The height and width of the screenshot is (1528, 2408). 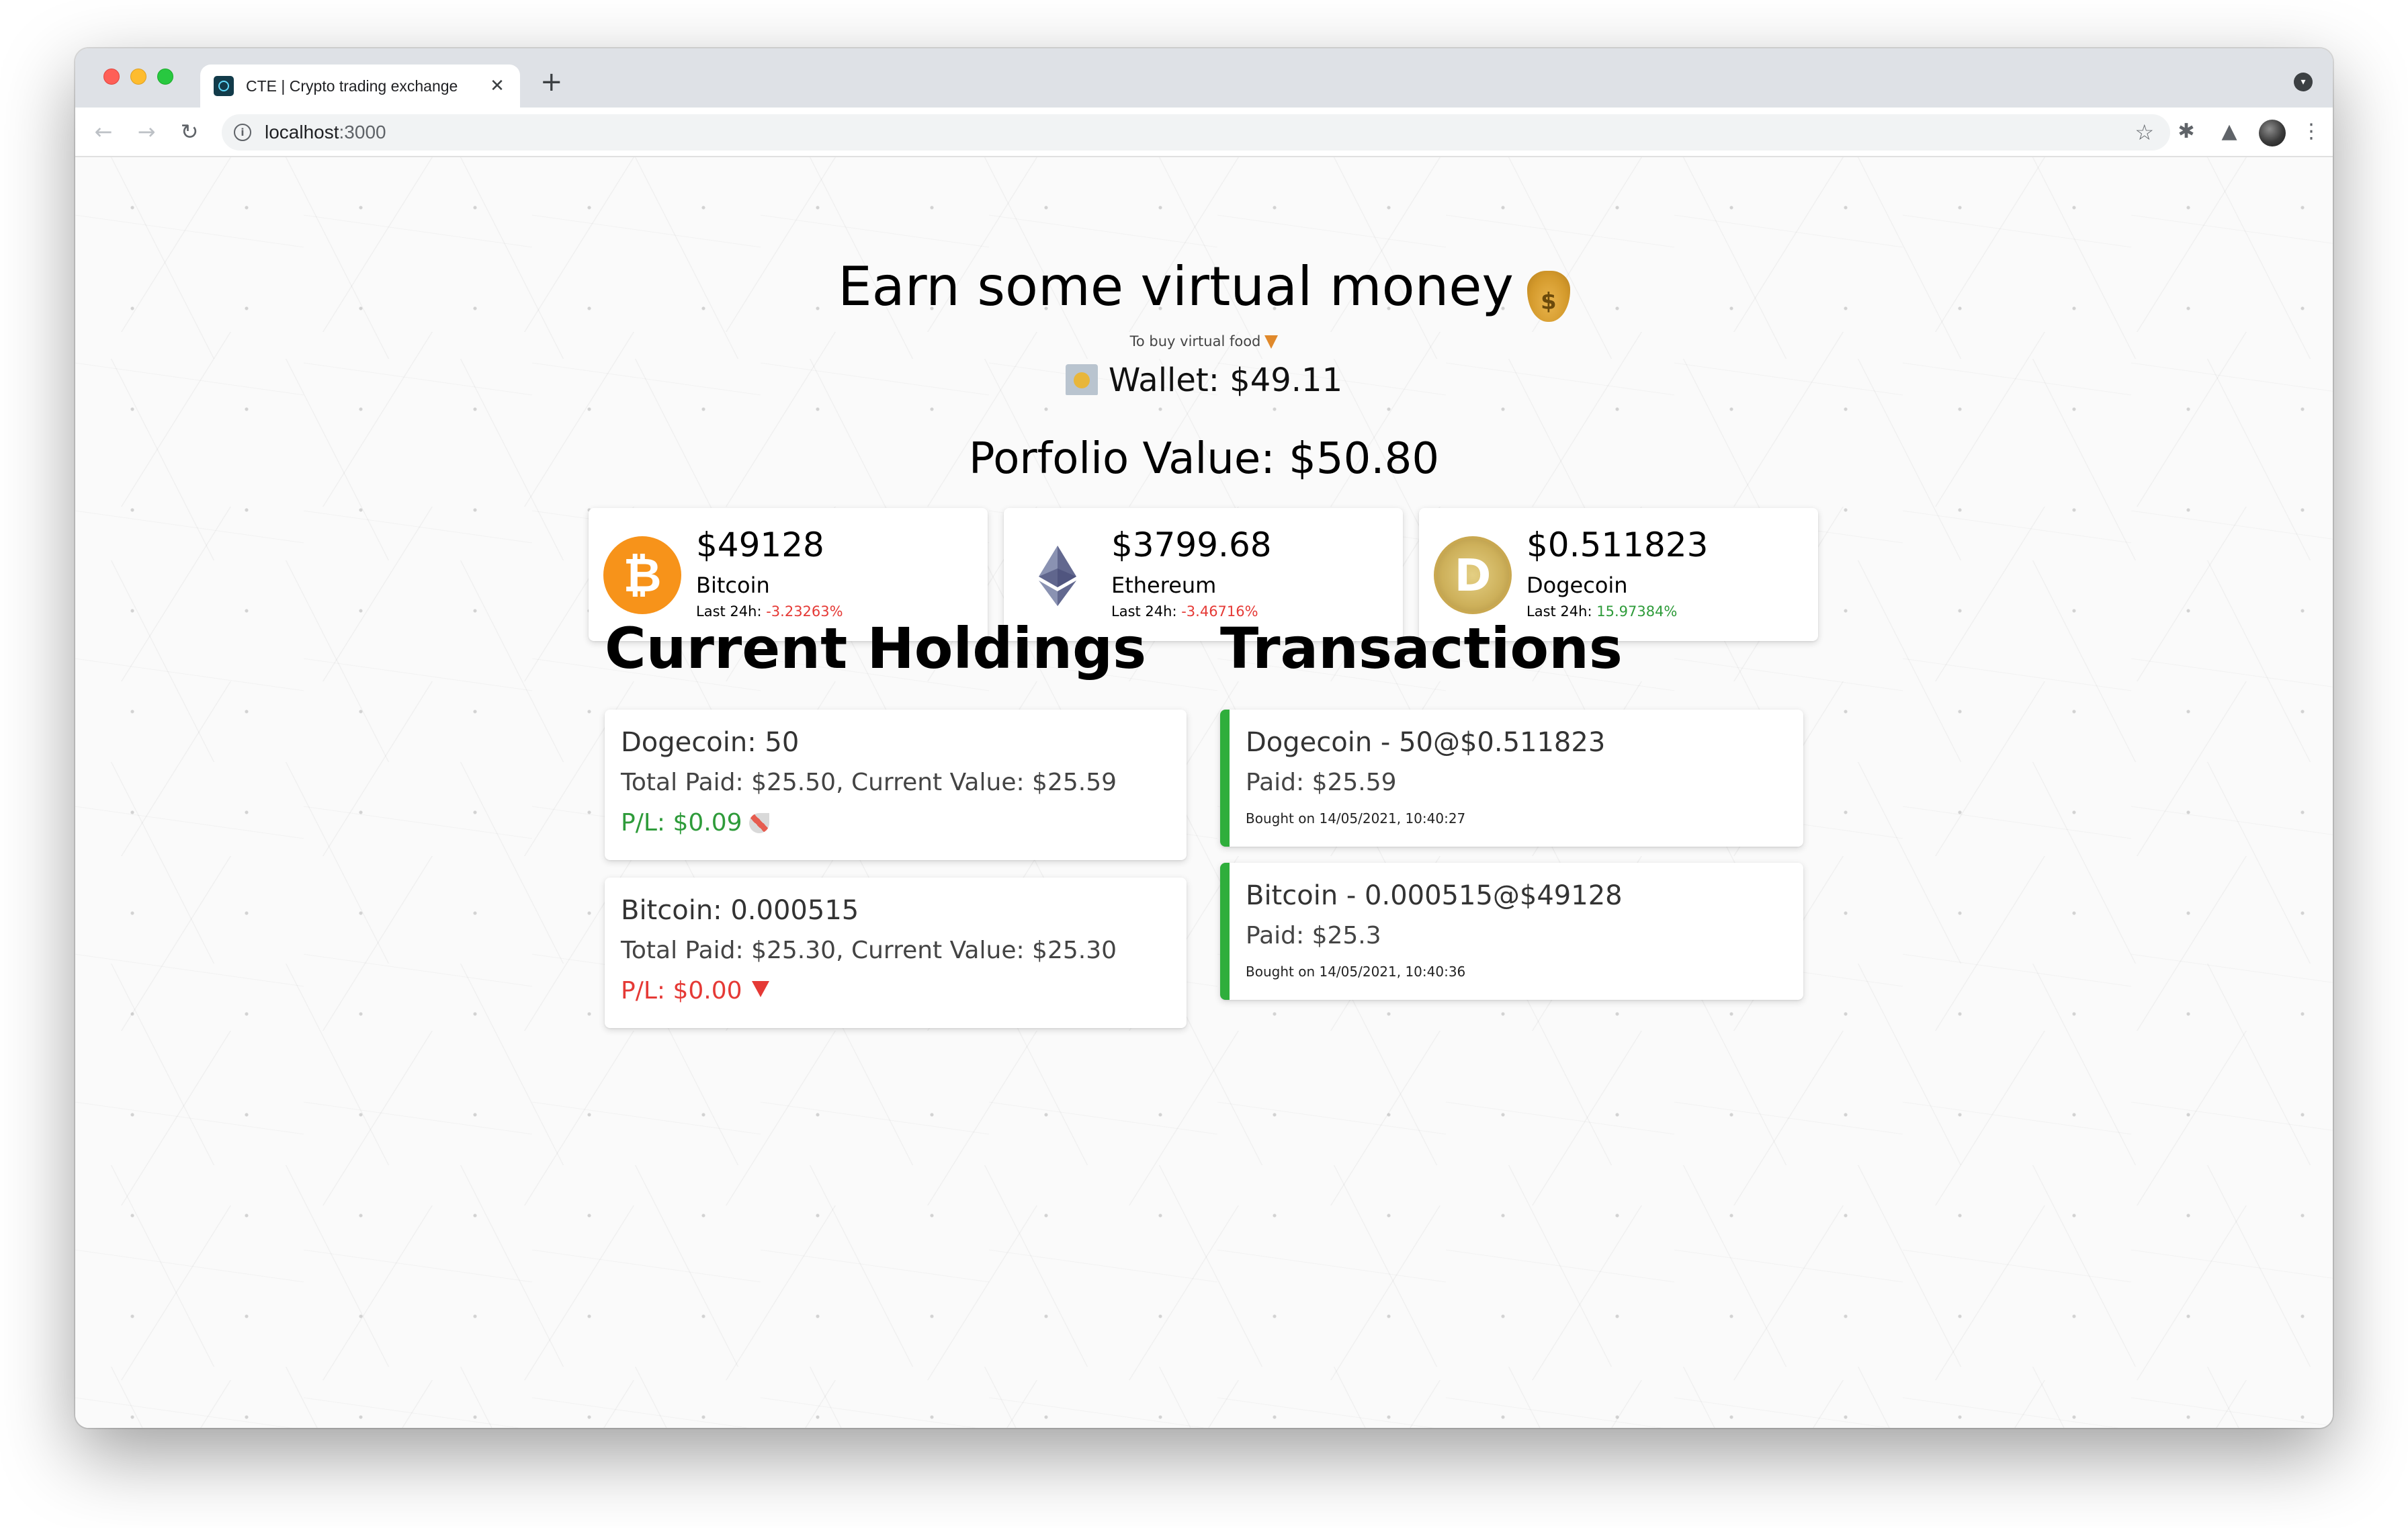 I want to click on transaction-paid: Paid: $25.3, so click(x=1313, y=935).